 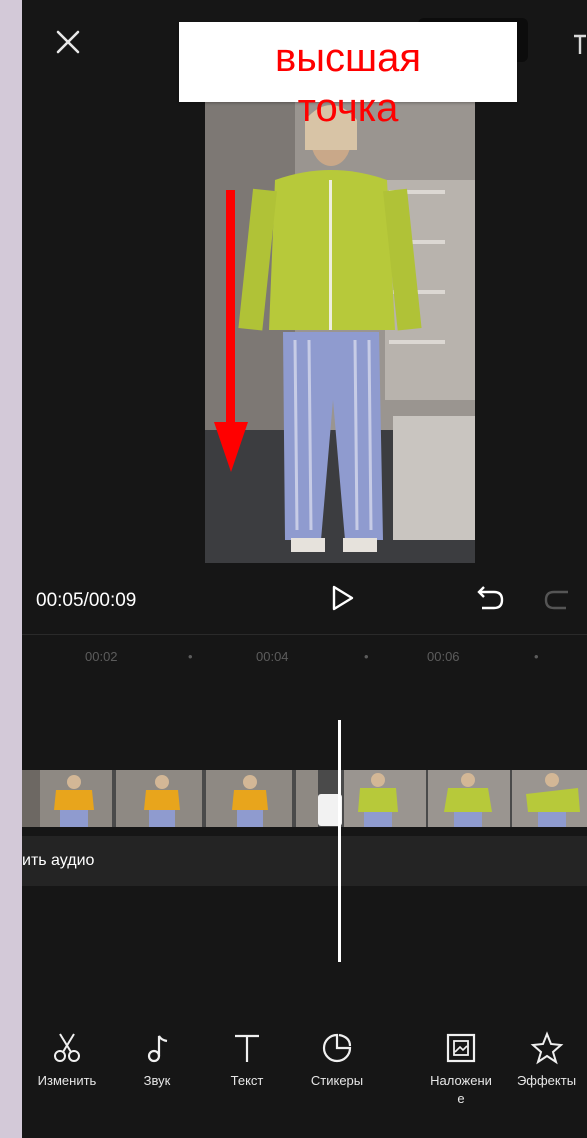 I want to click on tool-text: Текст, so click(x=247, y=1060).